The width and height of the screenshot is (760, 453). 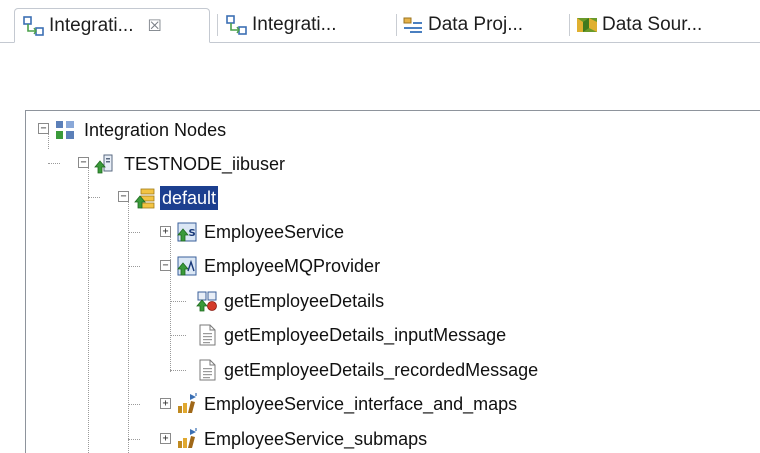 I want to click on data-project-icon, so click(x=412, y=25).